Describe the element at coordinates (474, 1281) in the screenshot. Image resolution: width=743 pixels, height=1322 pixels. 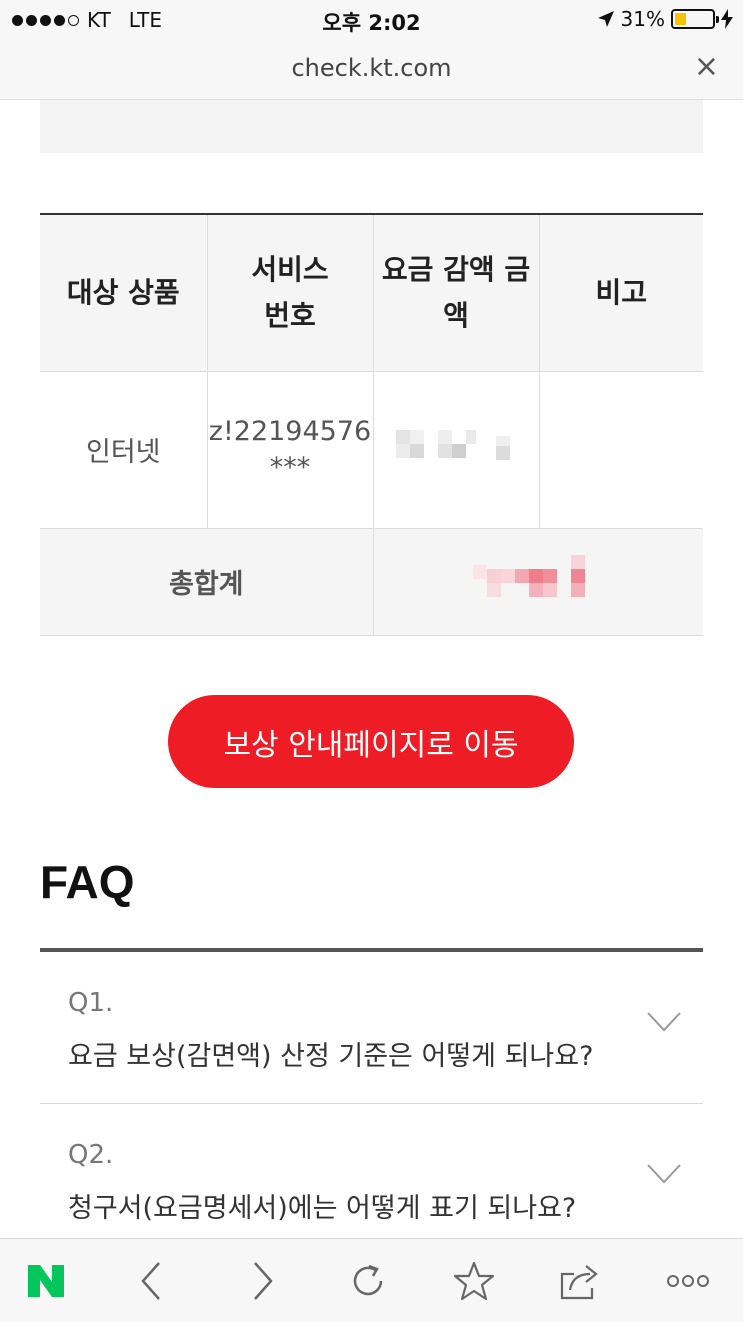
I see `bookmark-star-icon` at that location.